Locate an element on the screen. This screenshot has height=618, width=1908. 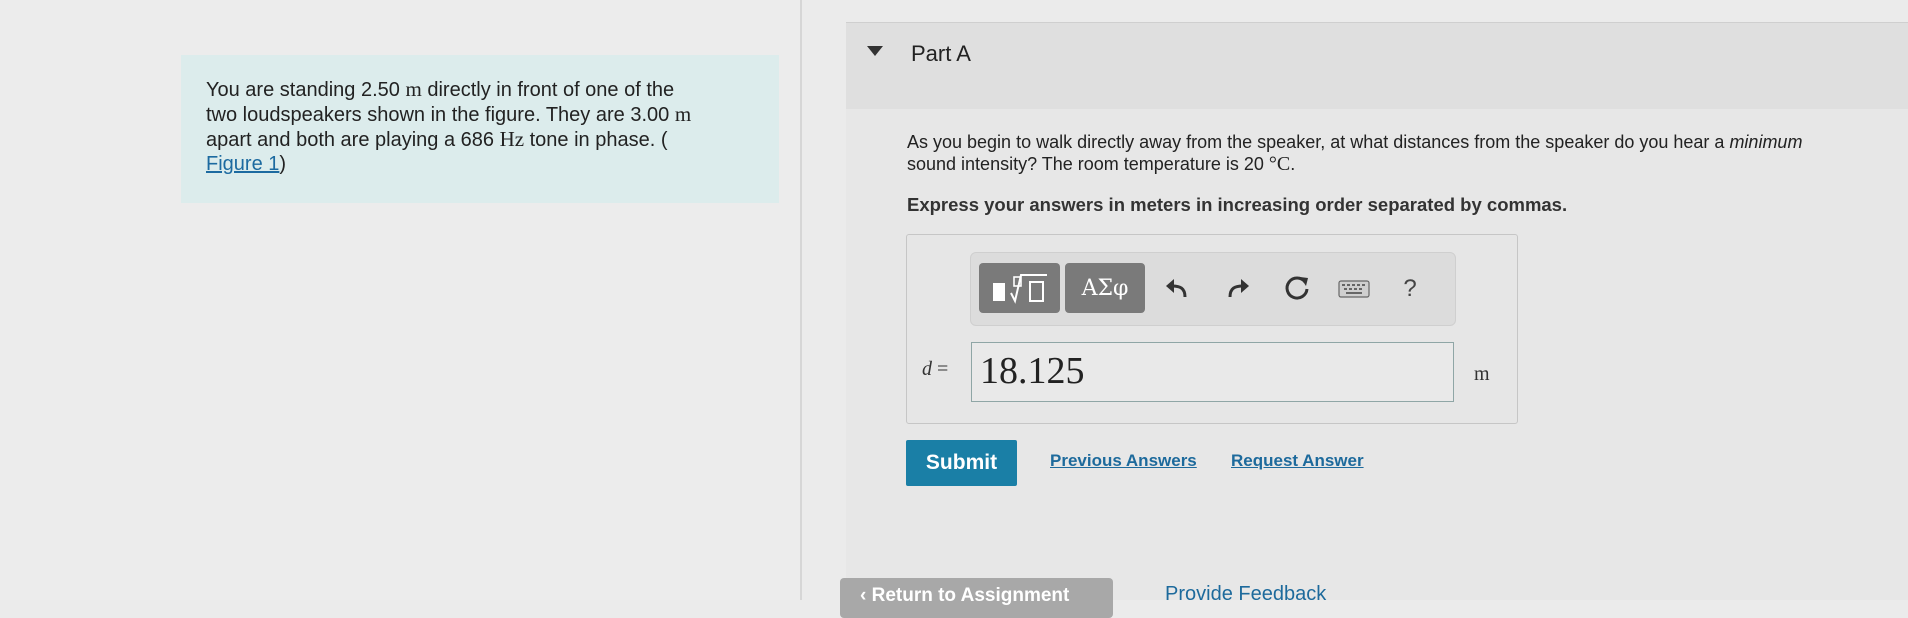
collapse-caret-icon is located at coordinates (875, 51).